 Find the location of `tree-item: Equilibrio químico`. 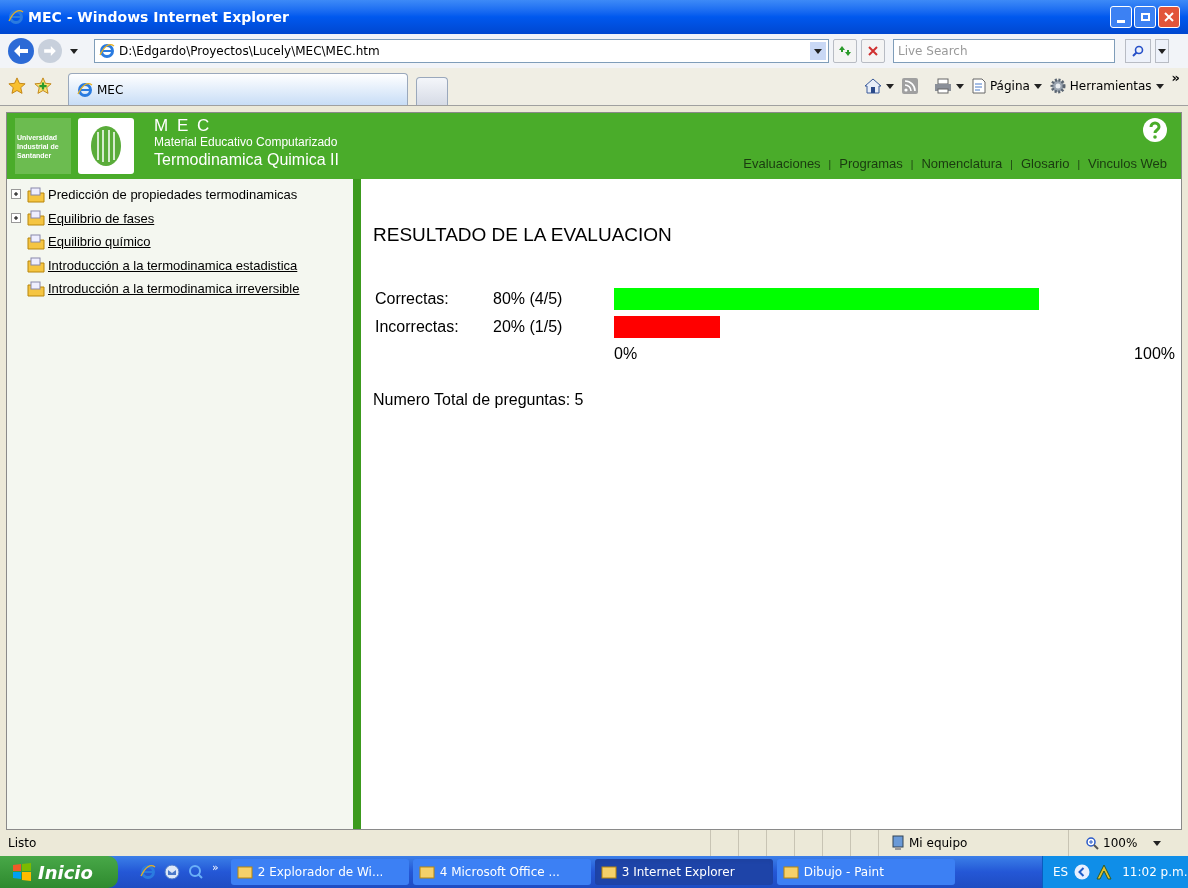

tree-item: Equilibrio químico is located at coordinates (182, 242).